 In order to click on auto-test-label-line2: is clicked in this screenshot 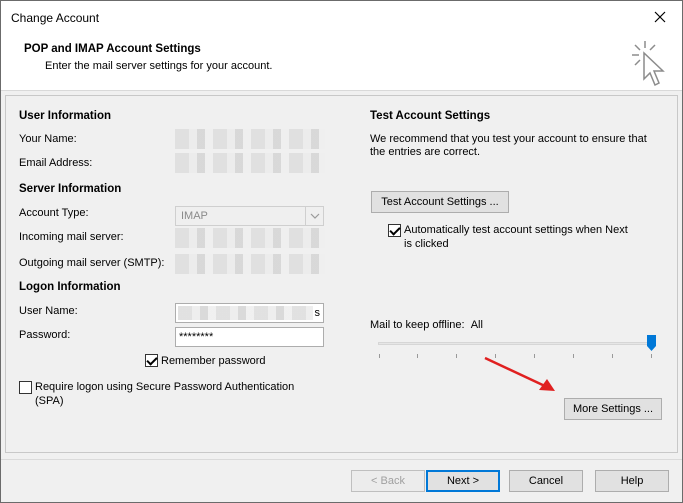, I will do `click(426, 244)`.